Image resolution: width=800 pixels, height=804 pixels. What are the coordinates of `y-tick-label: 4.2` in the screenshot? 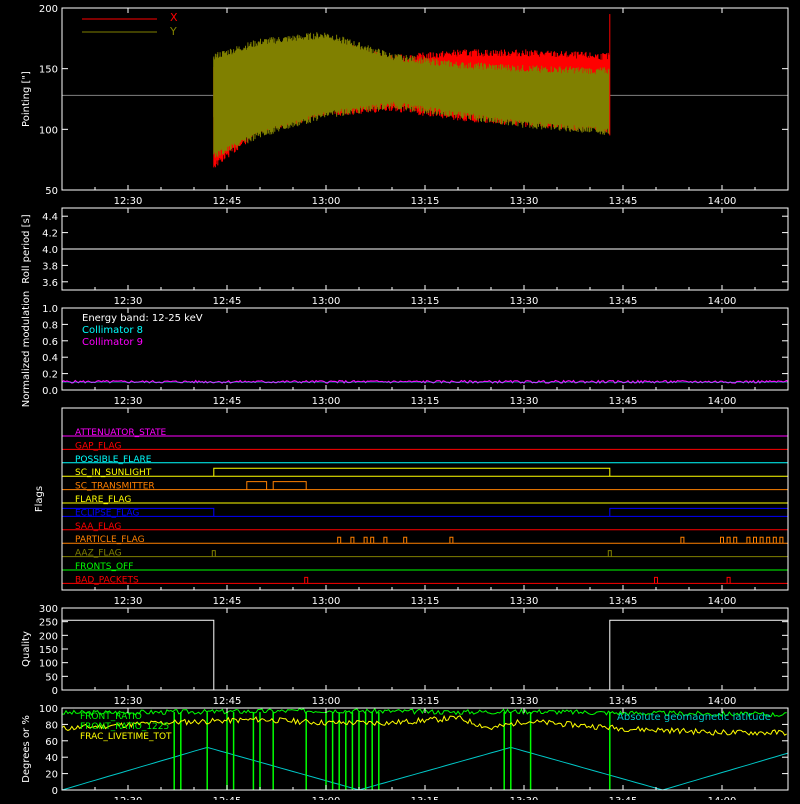 It's located at (50, 234).